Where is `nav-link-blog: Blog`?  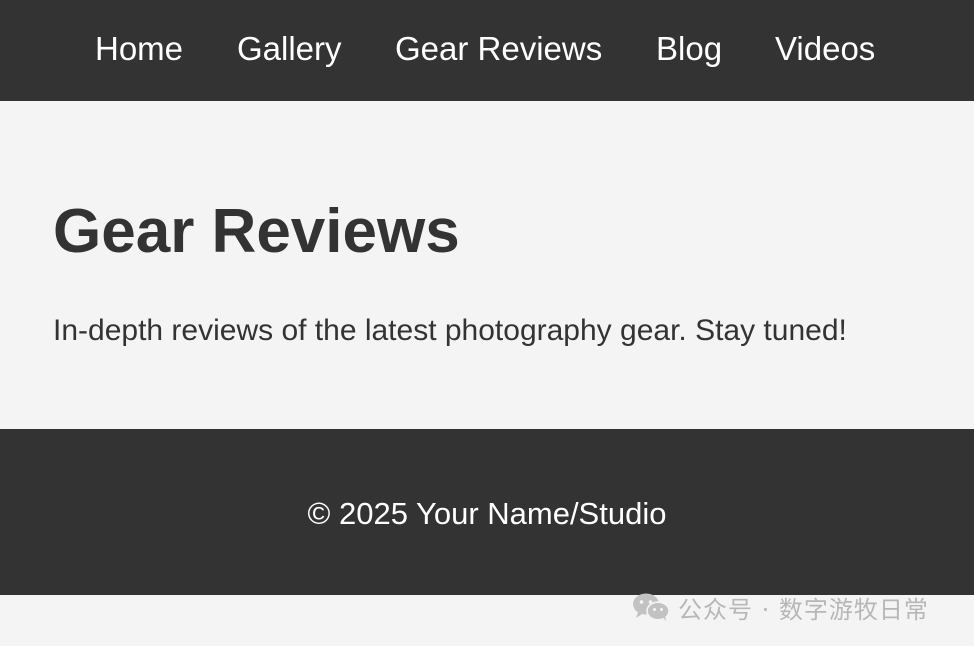 nav-link-blog: Blog is located at coordinates (689, 49).